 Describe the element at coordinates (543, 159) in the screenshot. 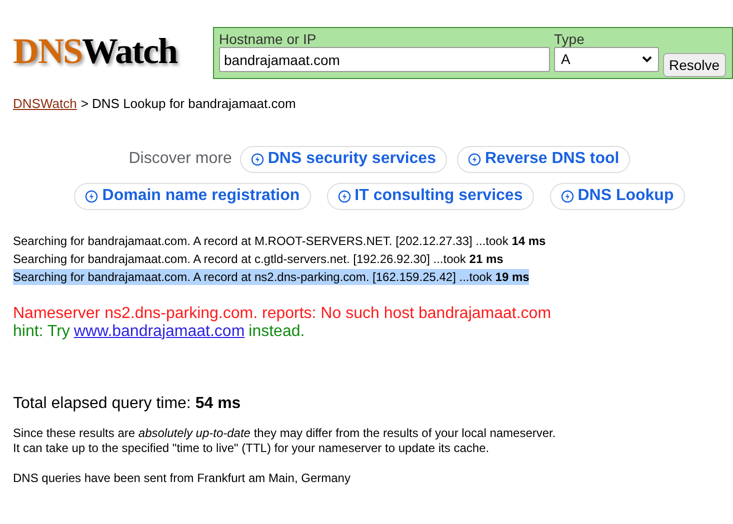

I see `service-link: Reverse DNS tool` at that location.